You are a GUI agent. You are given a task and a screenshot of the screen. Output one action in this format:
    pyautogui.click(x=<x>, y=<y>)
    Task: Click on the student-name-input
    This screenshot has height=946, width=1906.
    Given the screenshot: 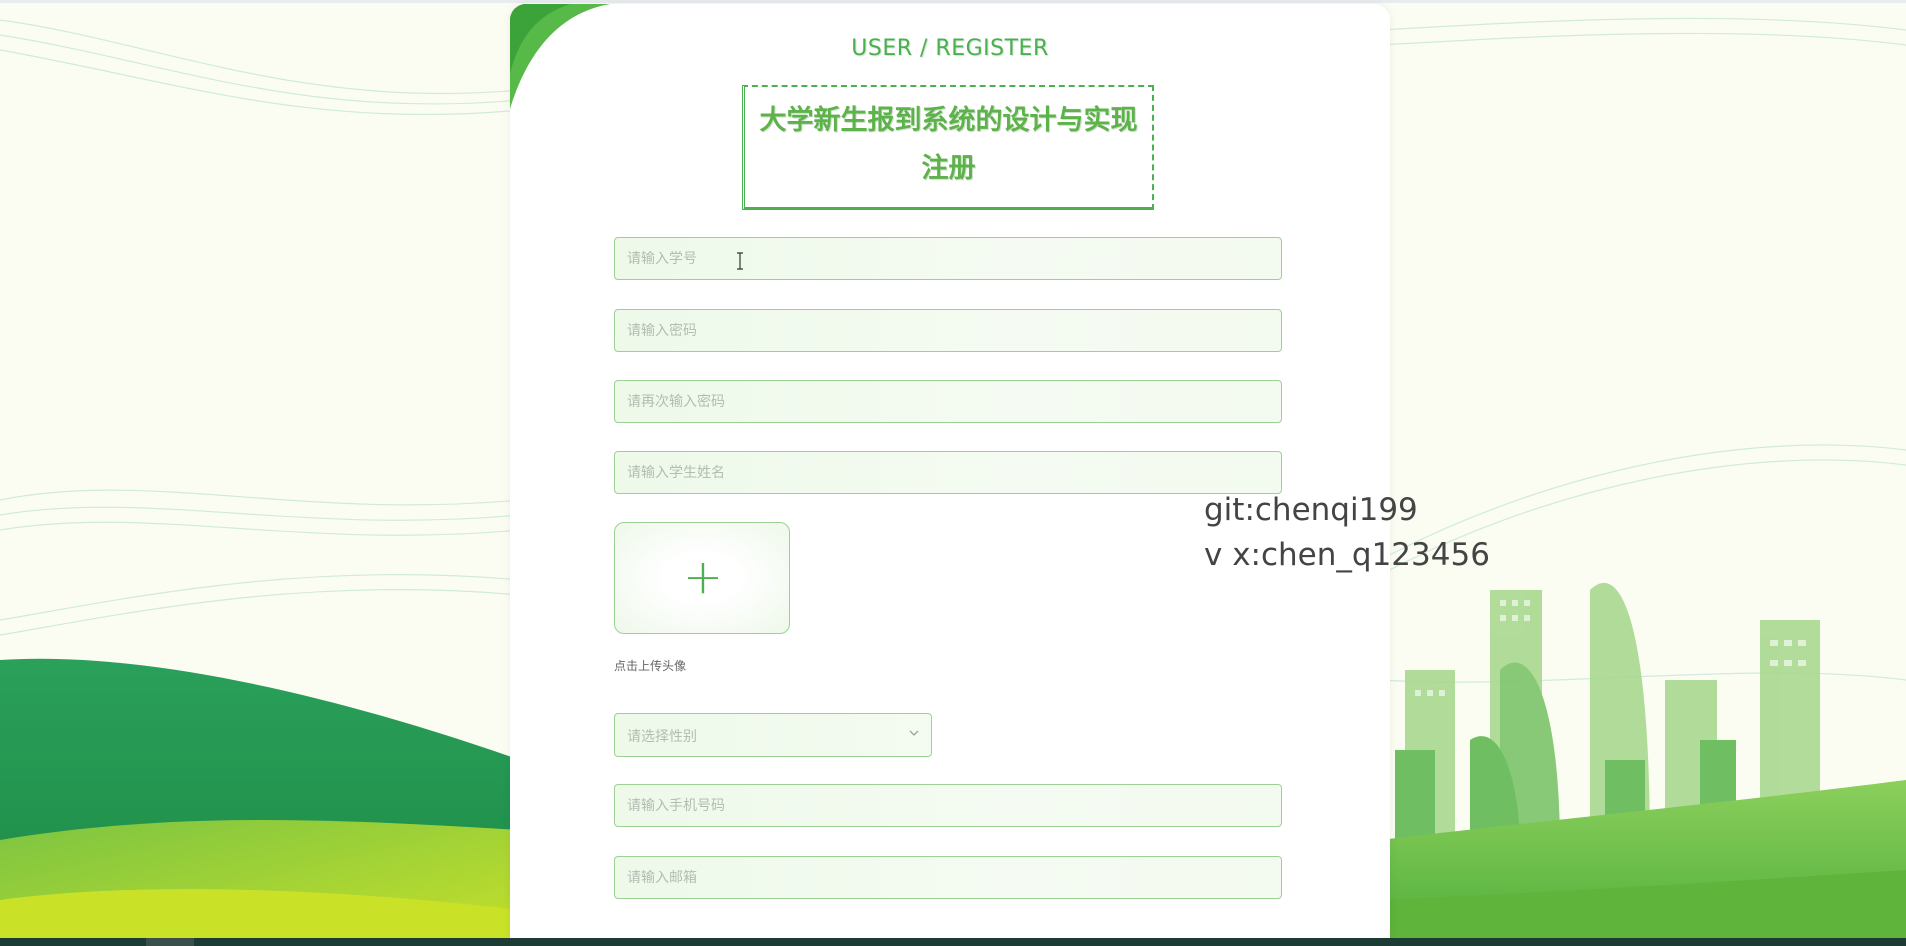 What is the action you would take?
    pyautogui.click(x=948, y=472)
    